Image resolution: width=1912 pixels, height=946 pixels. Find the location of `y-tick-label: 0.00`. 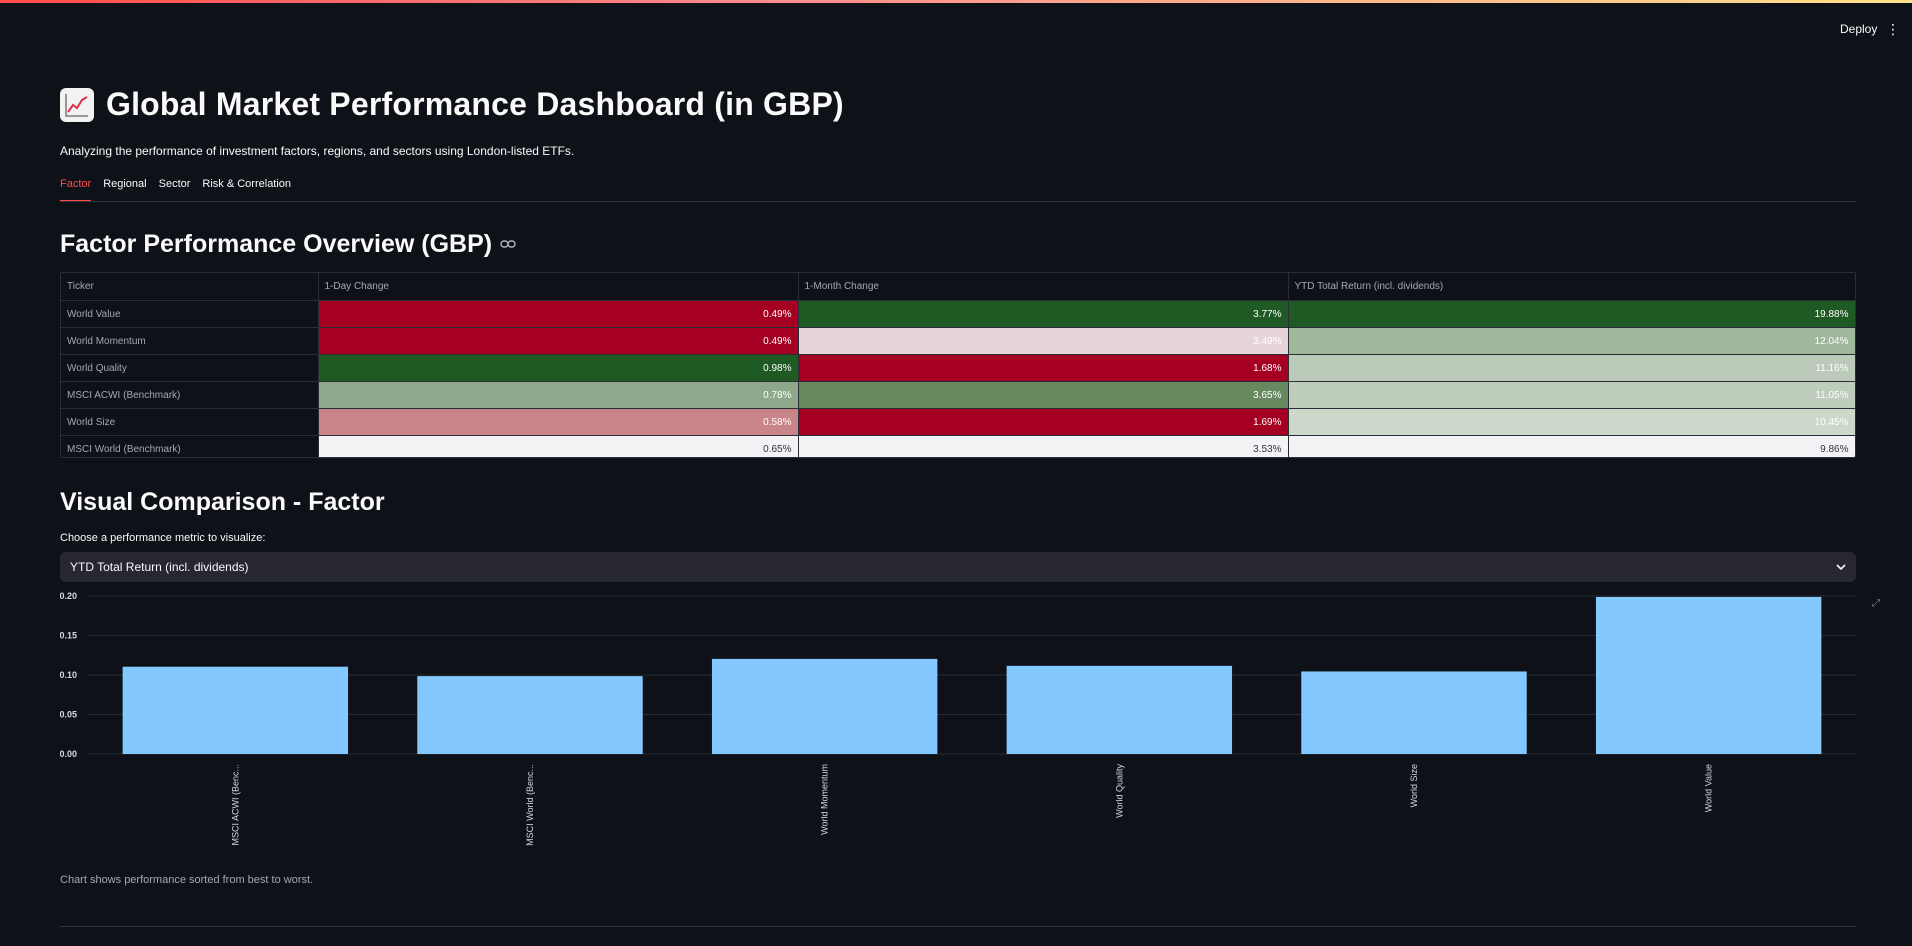

y-tick-label: 0.00 is located at coordinates (68, 754).